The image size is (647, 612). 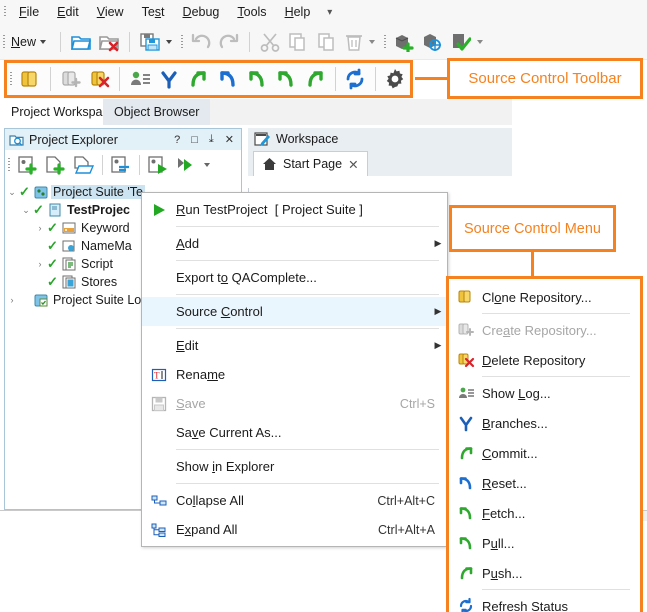 What do you see at coordinates (121, 165) in the screenshot?
I see `project-properties-icon` at bounding box center [121, 165].